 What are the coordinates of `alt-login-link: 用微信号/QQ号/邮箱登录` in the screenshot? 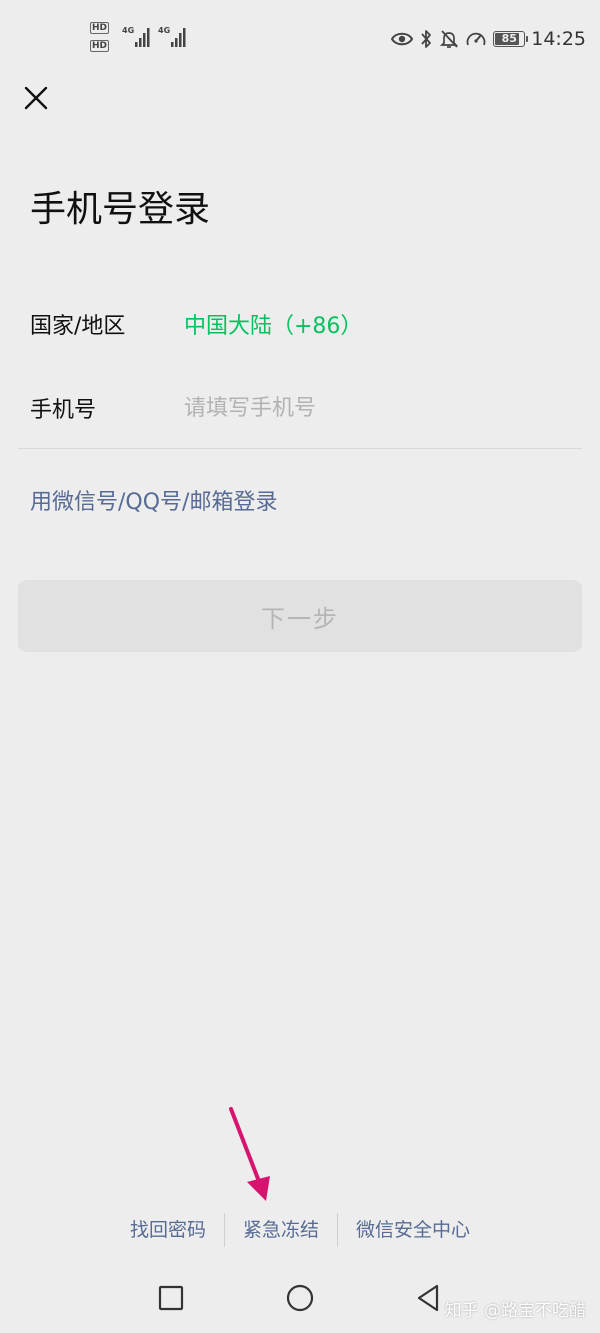 It's located at (153, 503).